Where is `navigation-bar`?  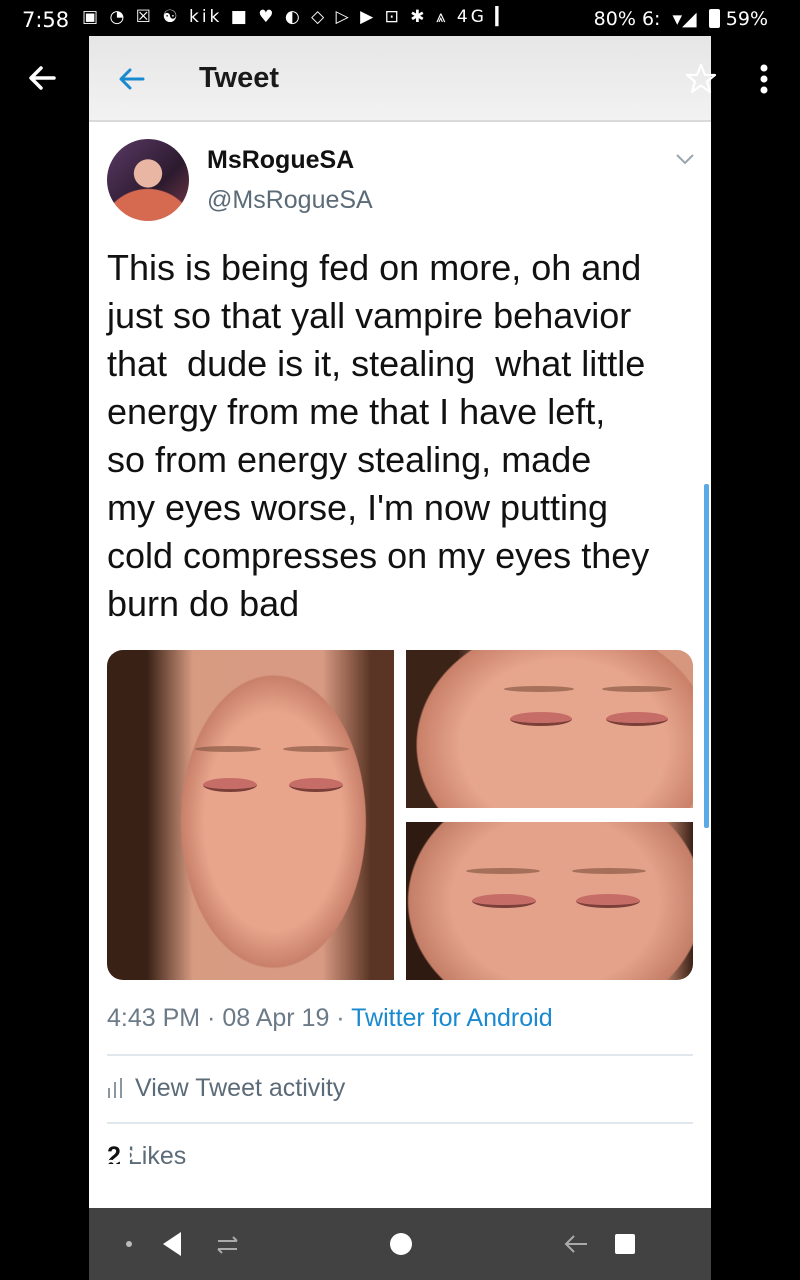 navigation-bar is located at coordinates (400, 1244).